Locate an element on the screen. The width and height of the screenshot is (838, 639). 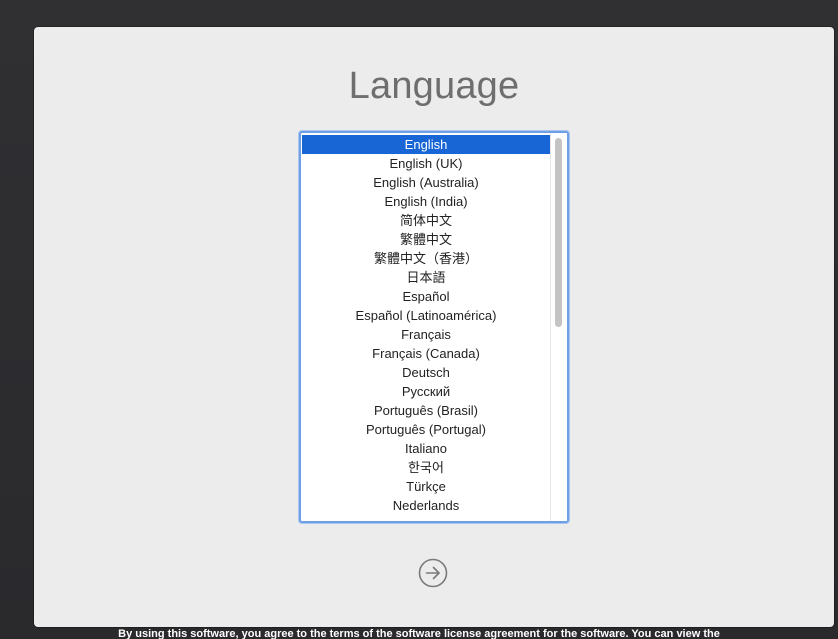
language-list-item: English (India) is located at coordinates (426, 201).